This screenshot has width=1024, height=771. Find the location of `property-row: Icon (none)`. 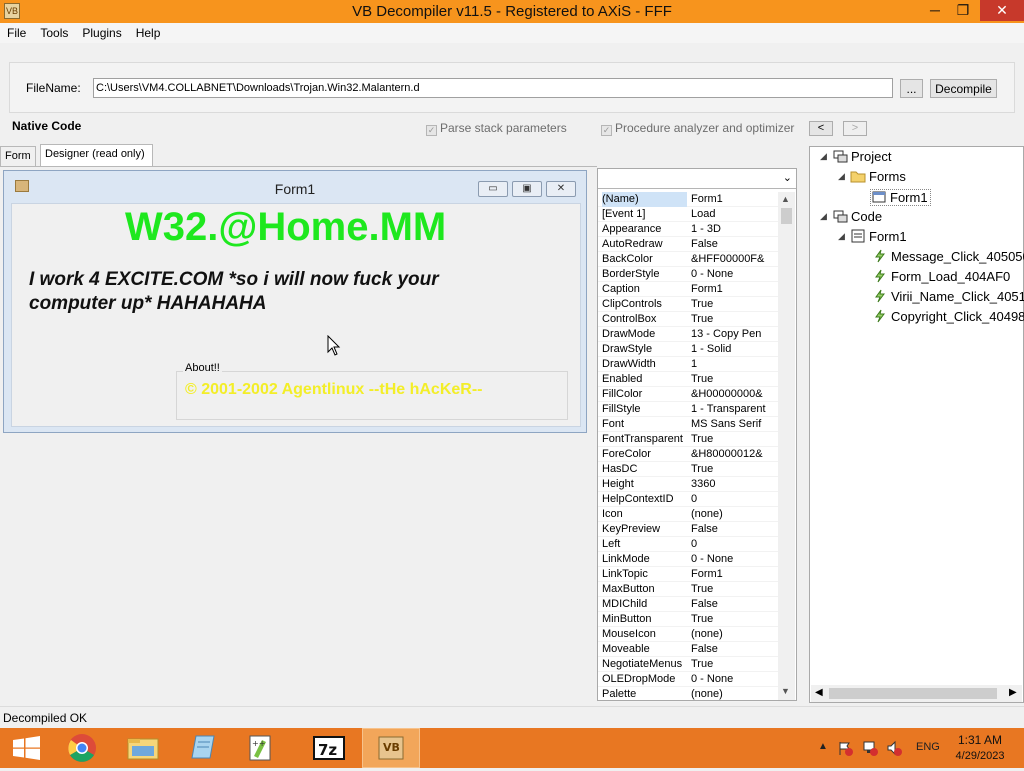

property-row: Icon (none) is located at coordinates (688, 514).